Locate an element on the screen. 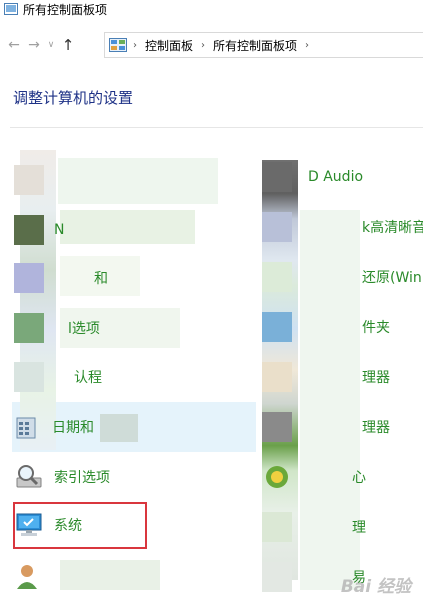  cp-item-indexing-options: 索引选项 is located at coordinates (62, 477).